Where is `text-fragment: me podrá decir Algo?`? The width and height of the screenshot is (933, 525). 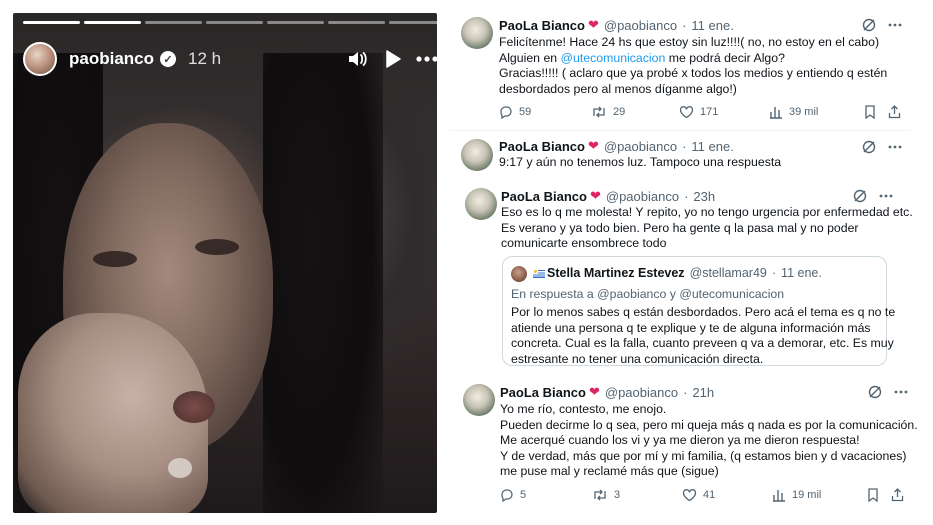 text-fragment: me podrá decir Algo? is located at coordinates (725, 57).